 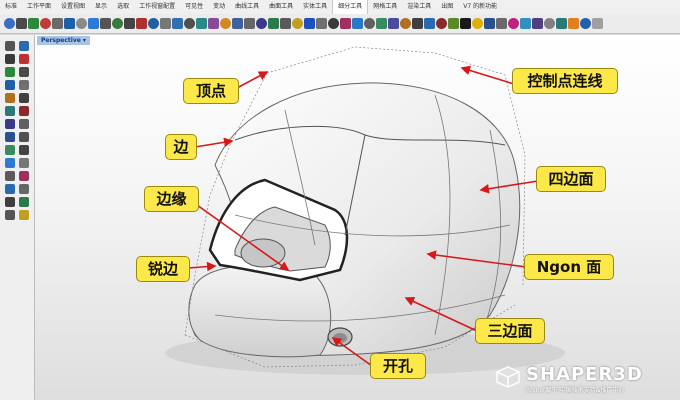 I want to click on arrow-edge, so click(x=214, y=142).